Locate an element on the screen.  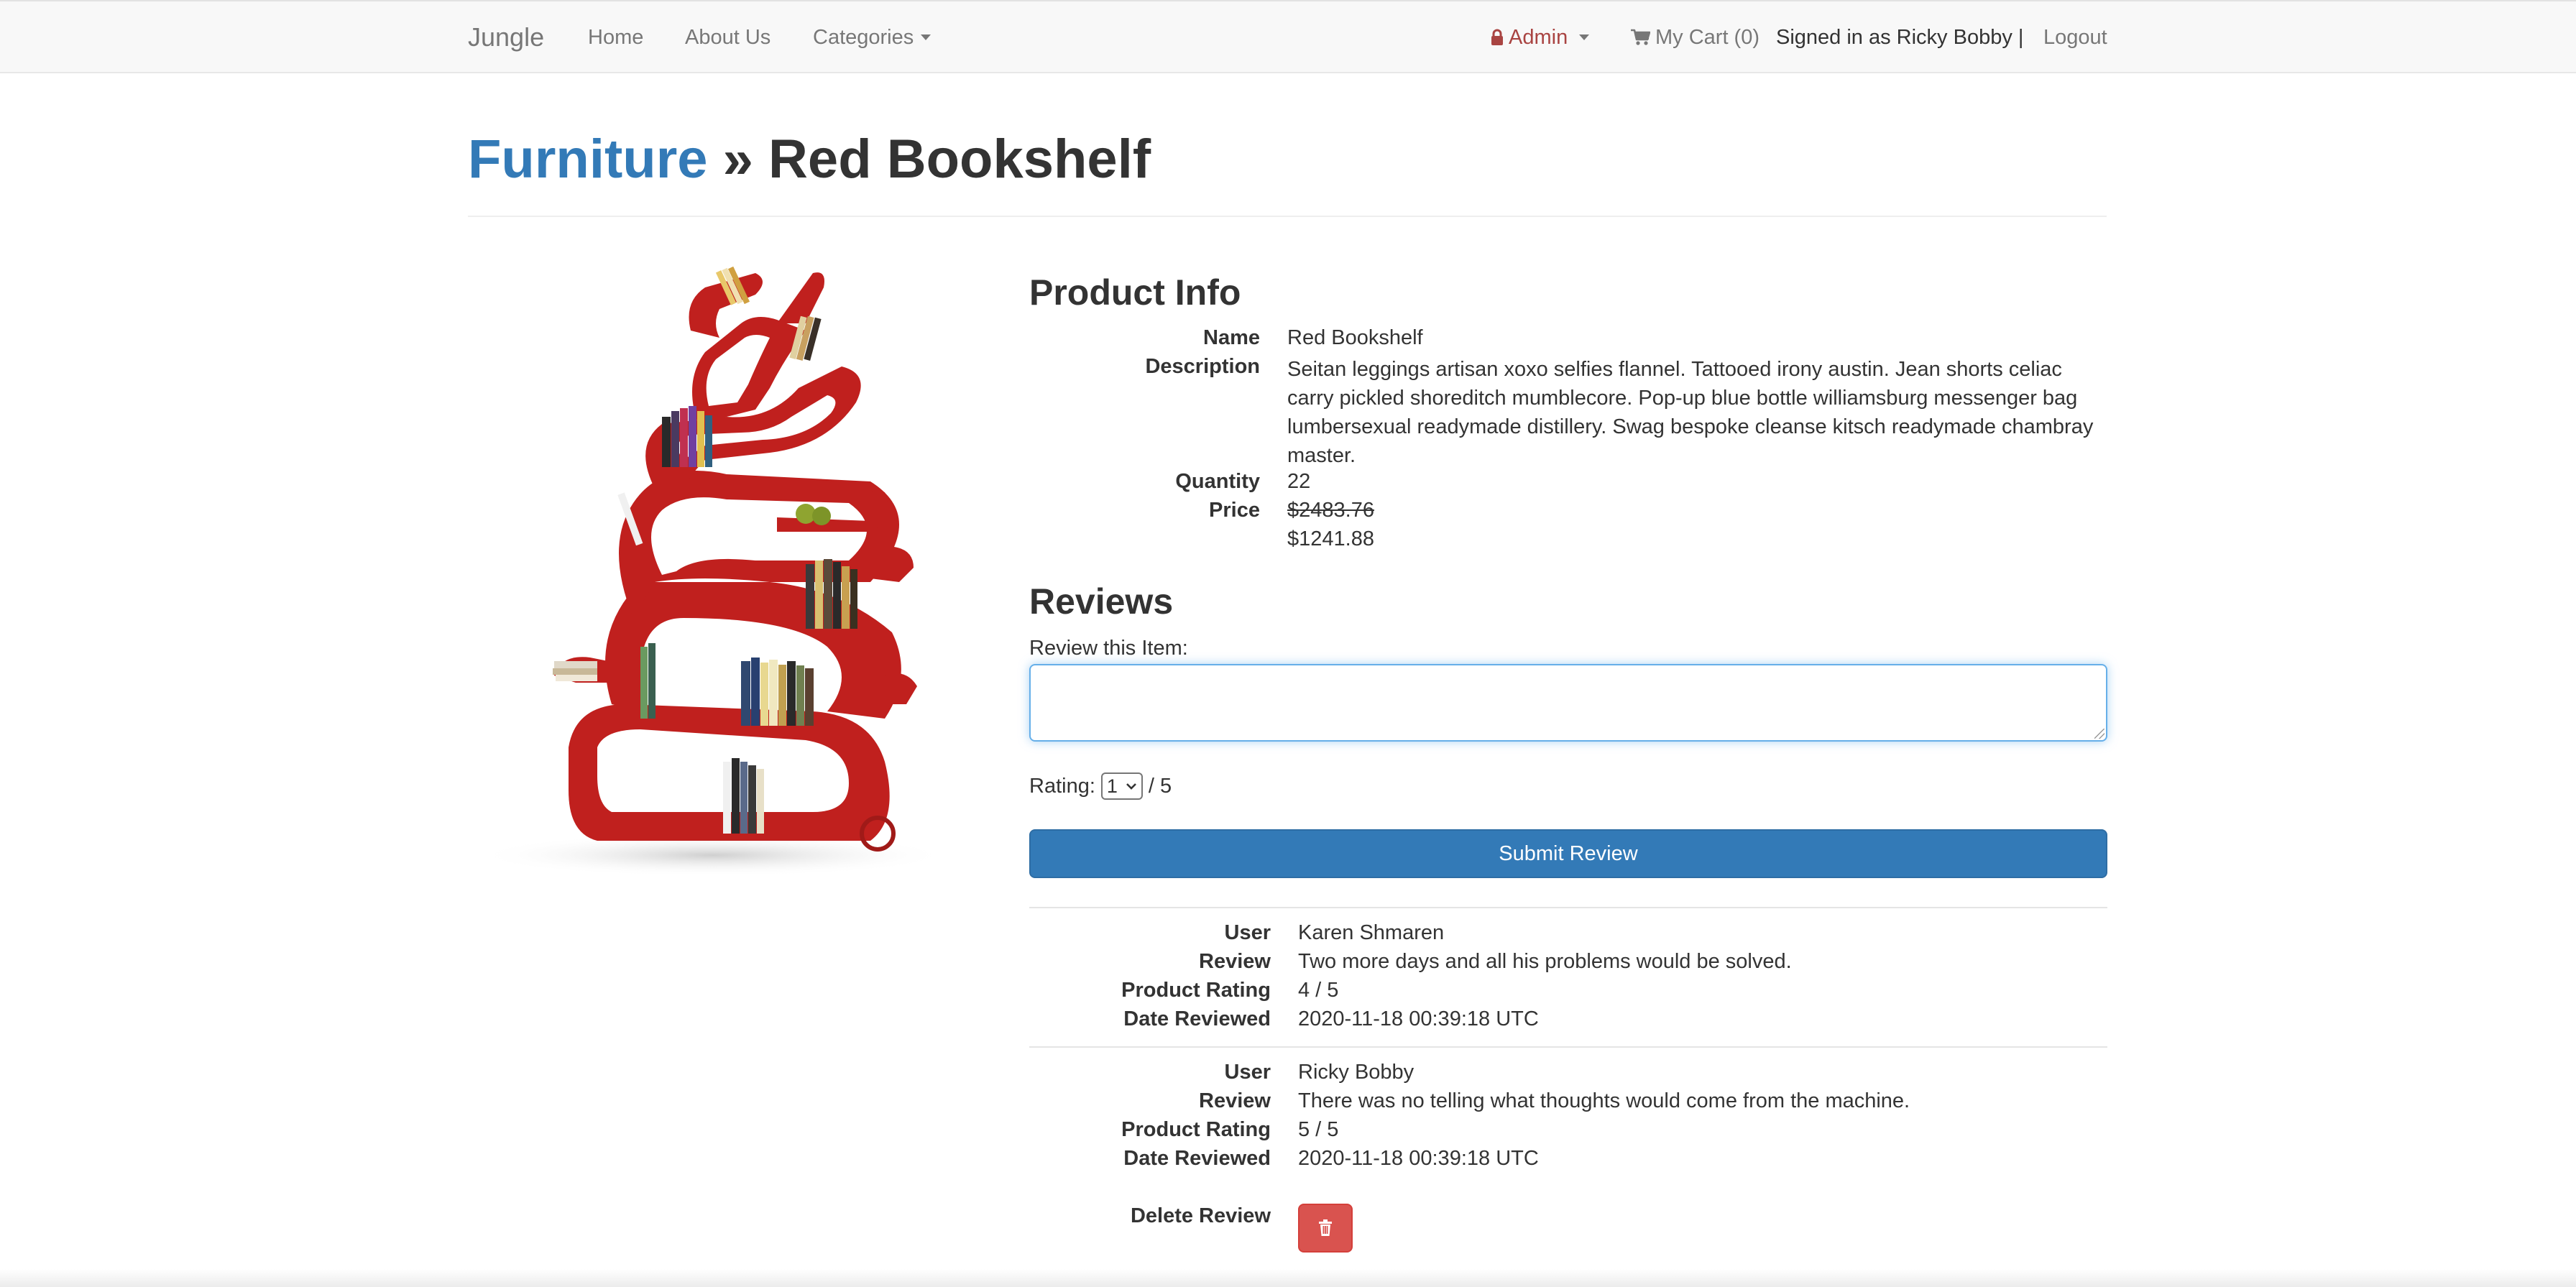
reviews-heading: Reviews is located at coordinates (1101, 601).